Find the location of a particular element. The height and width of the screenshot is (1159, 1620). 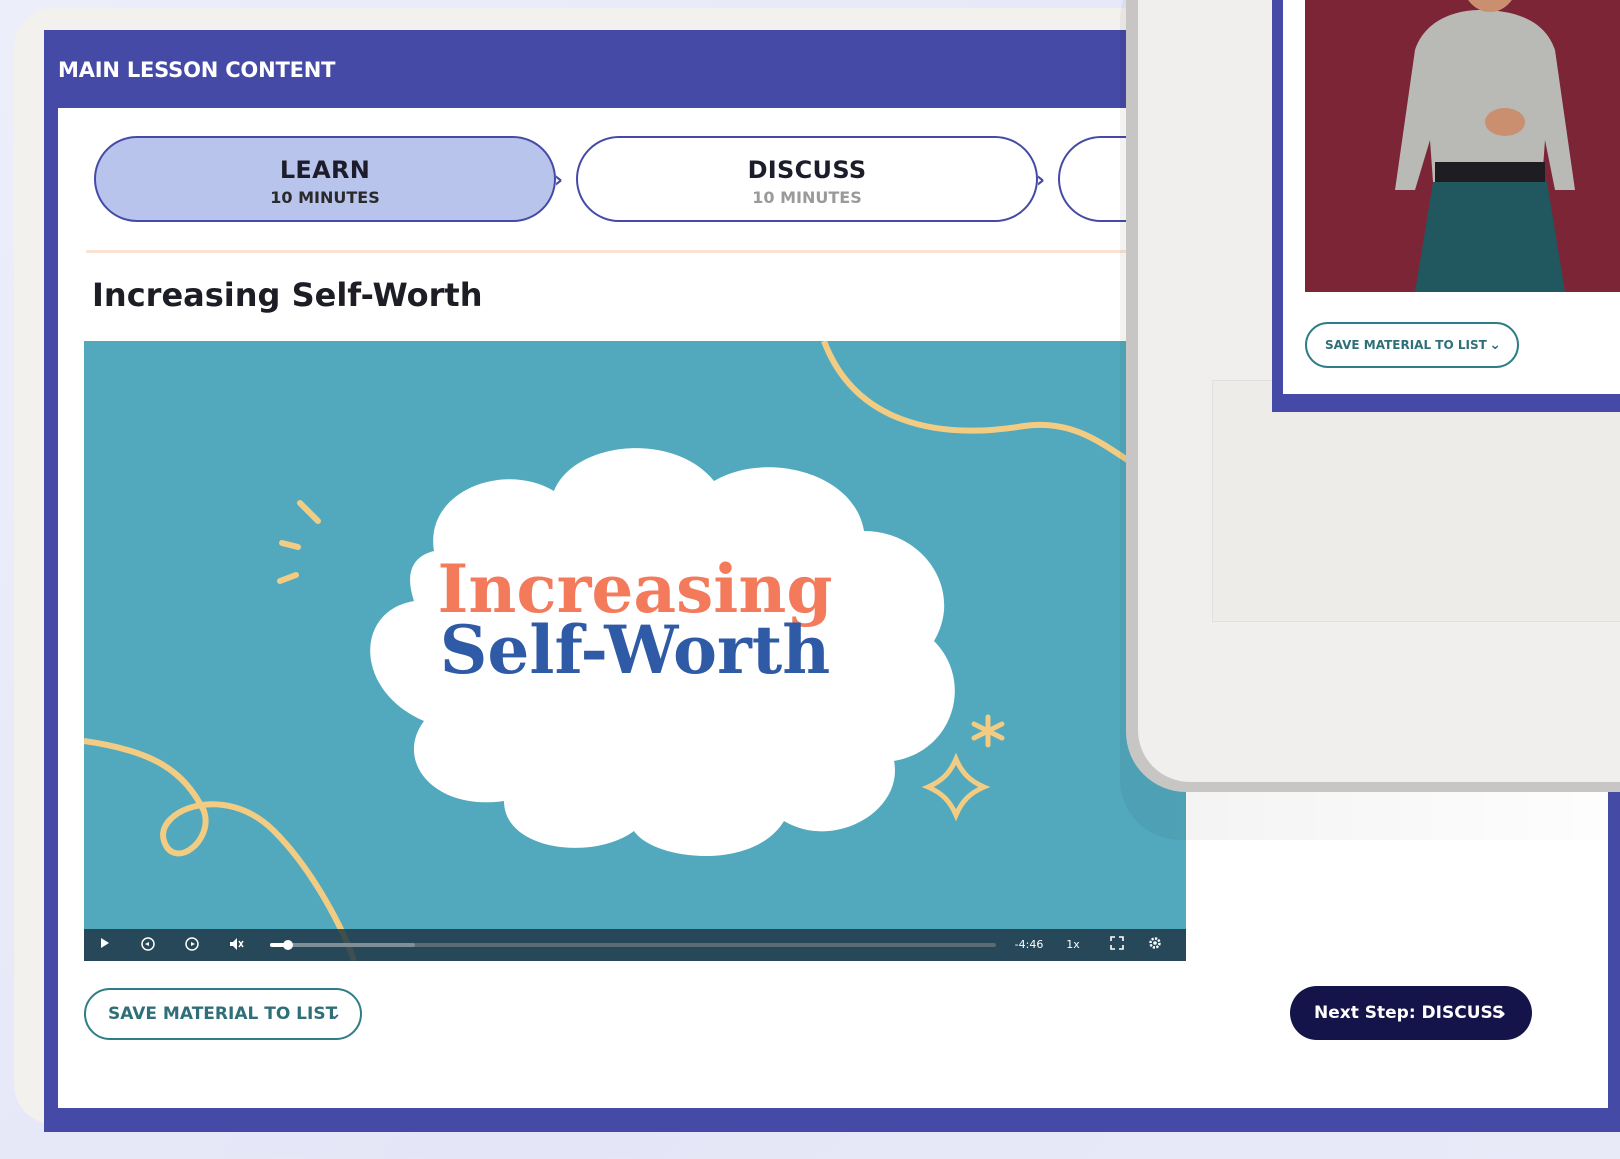

time-remaining: -4:46 is located at coordinates (1029, 944).